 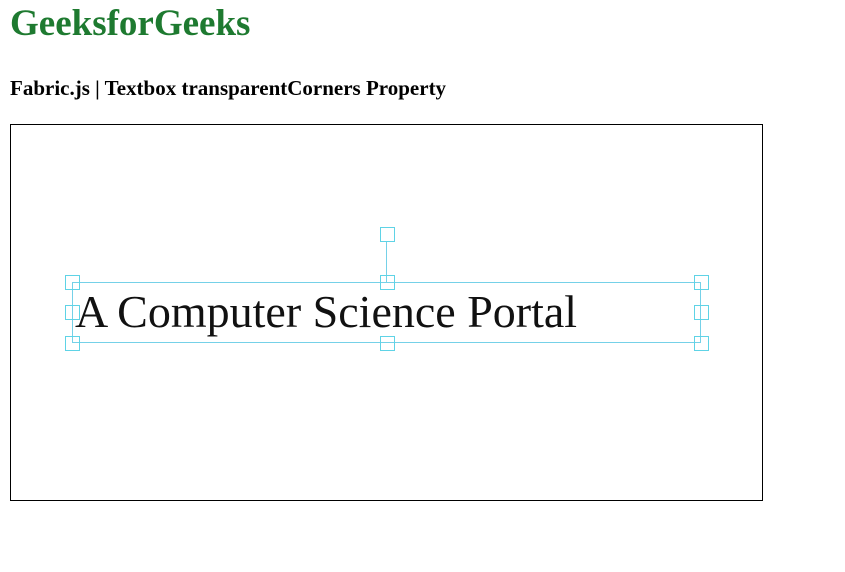 What do you see at coordinates (72, 312) in the screenshot?
I see `edge-handle-middle-left` at bounding box center [72, 312].